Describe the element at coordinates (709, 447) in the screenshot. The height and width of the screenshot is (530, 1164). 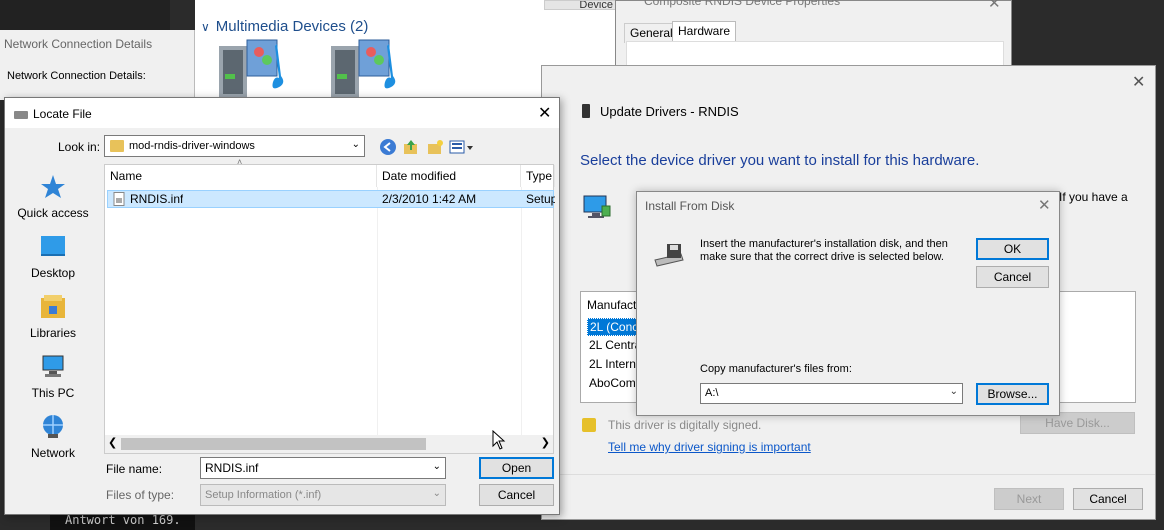
I see `driver-signing-link: Tell me why driver signing is important` at that location.